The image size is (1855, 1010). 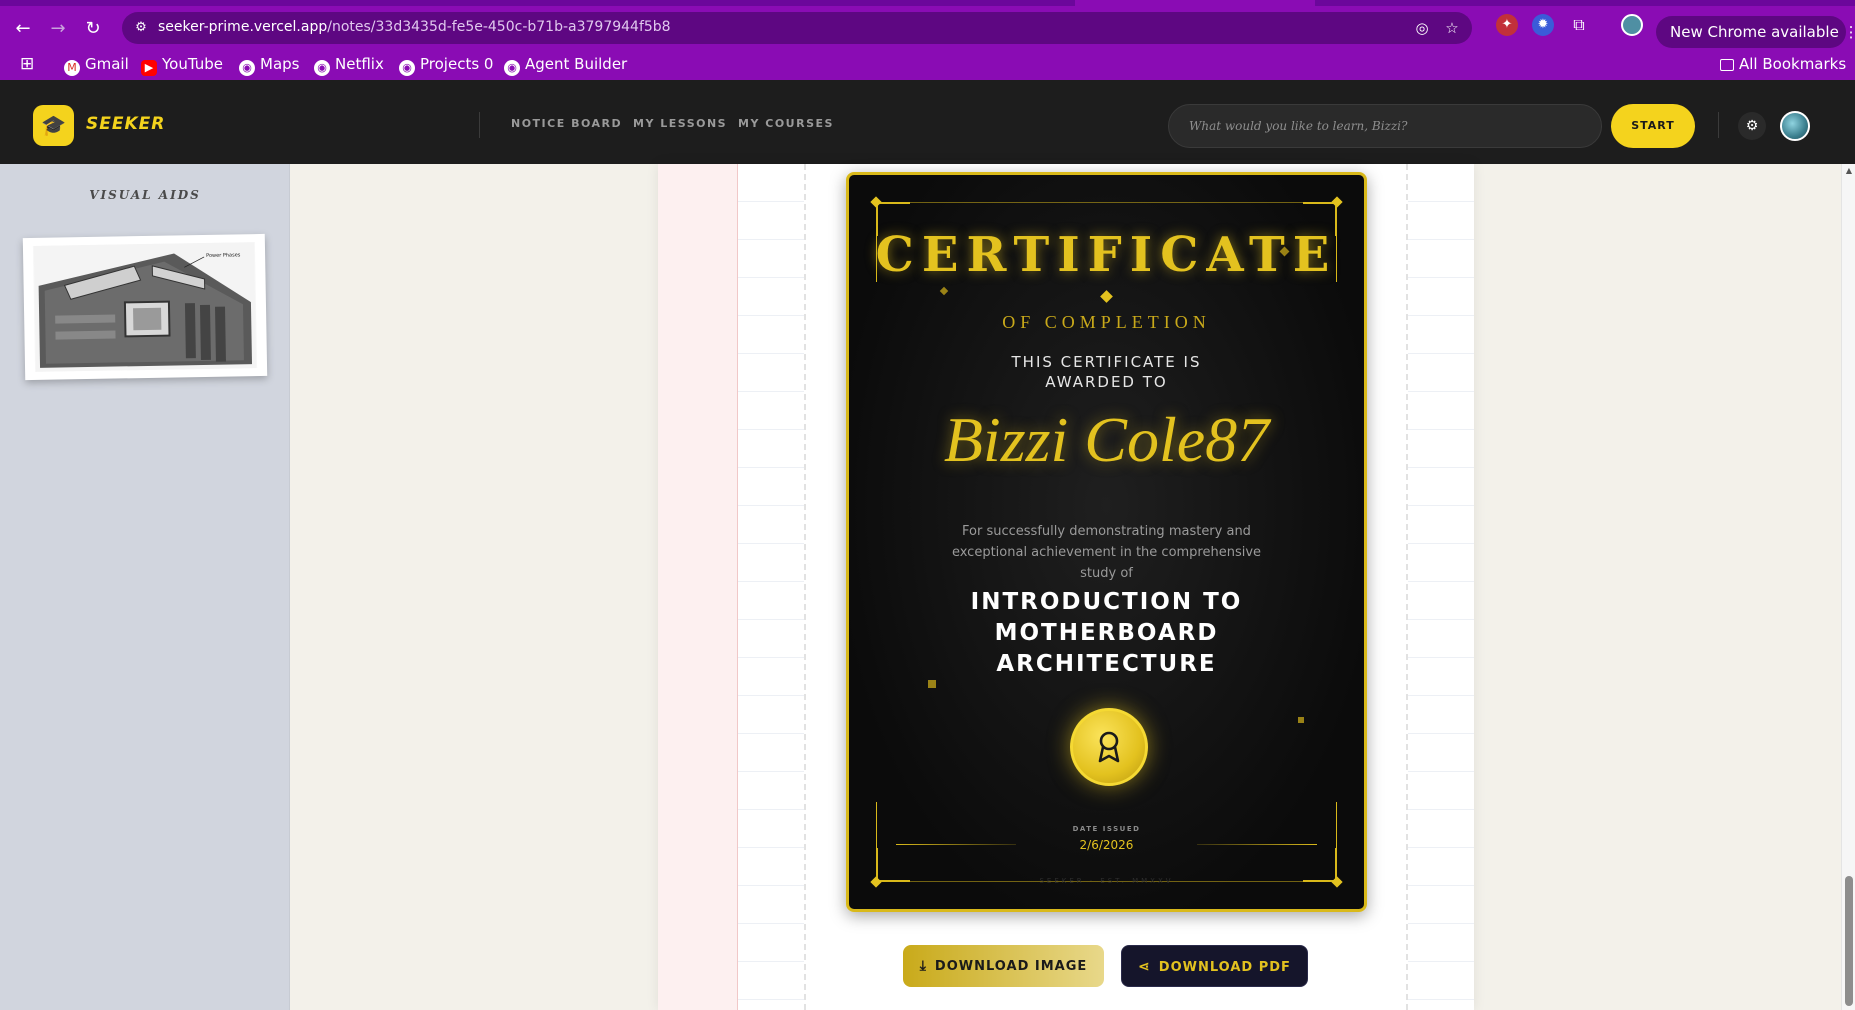 What do you see at coordinates (141, 28) in the screenshot?
I see `site-info-icon: ⚙` at bounding box center [141, 28].